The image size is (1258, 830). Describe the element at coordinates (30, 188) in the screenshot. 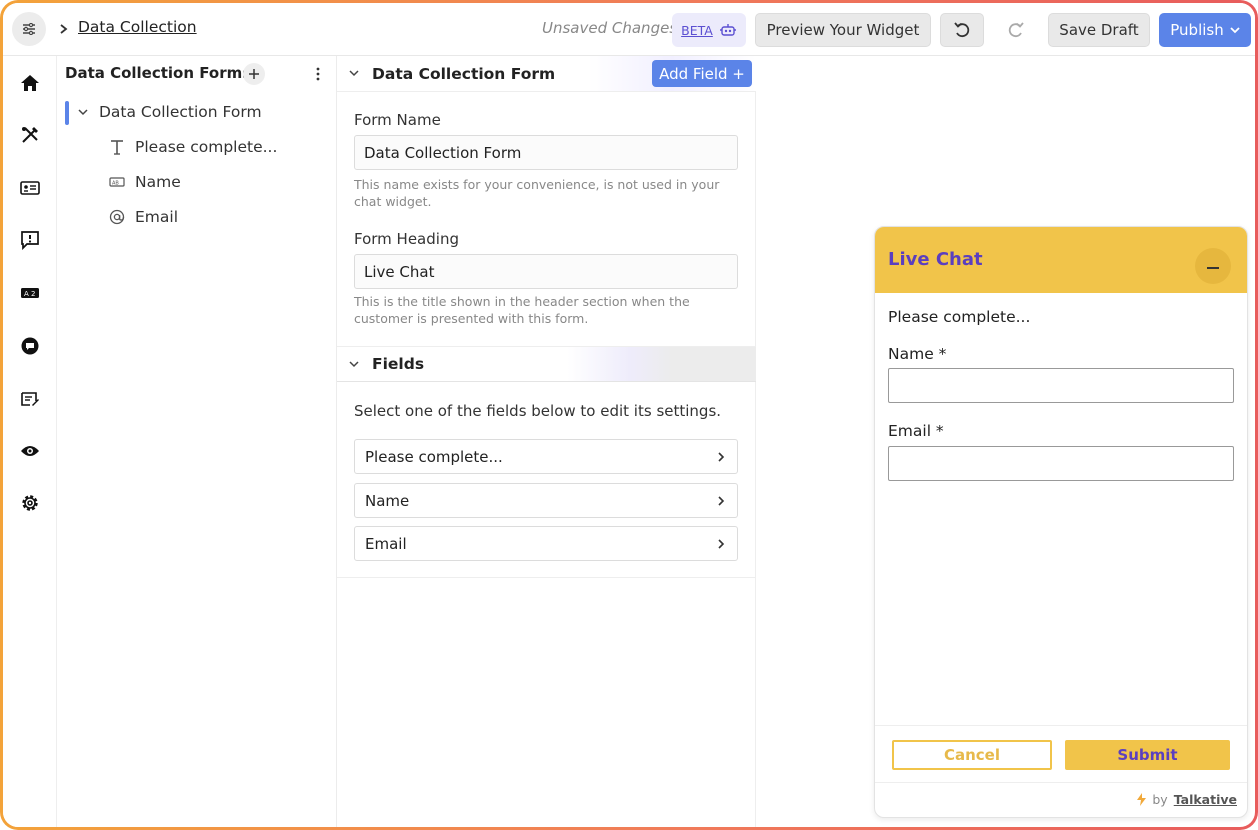

I see `contact-card-icon` at that location.